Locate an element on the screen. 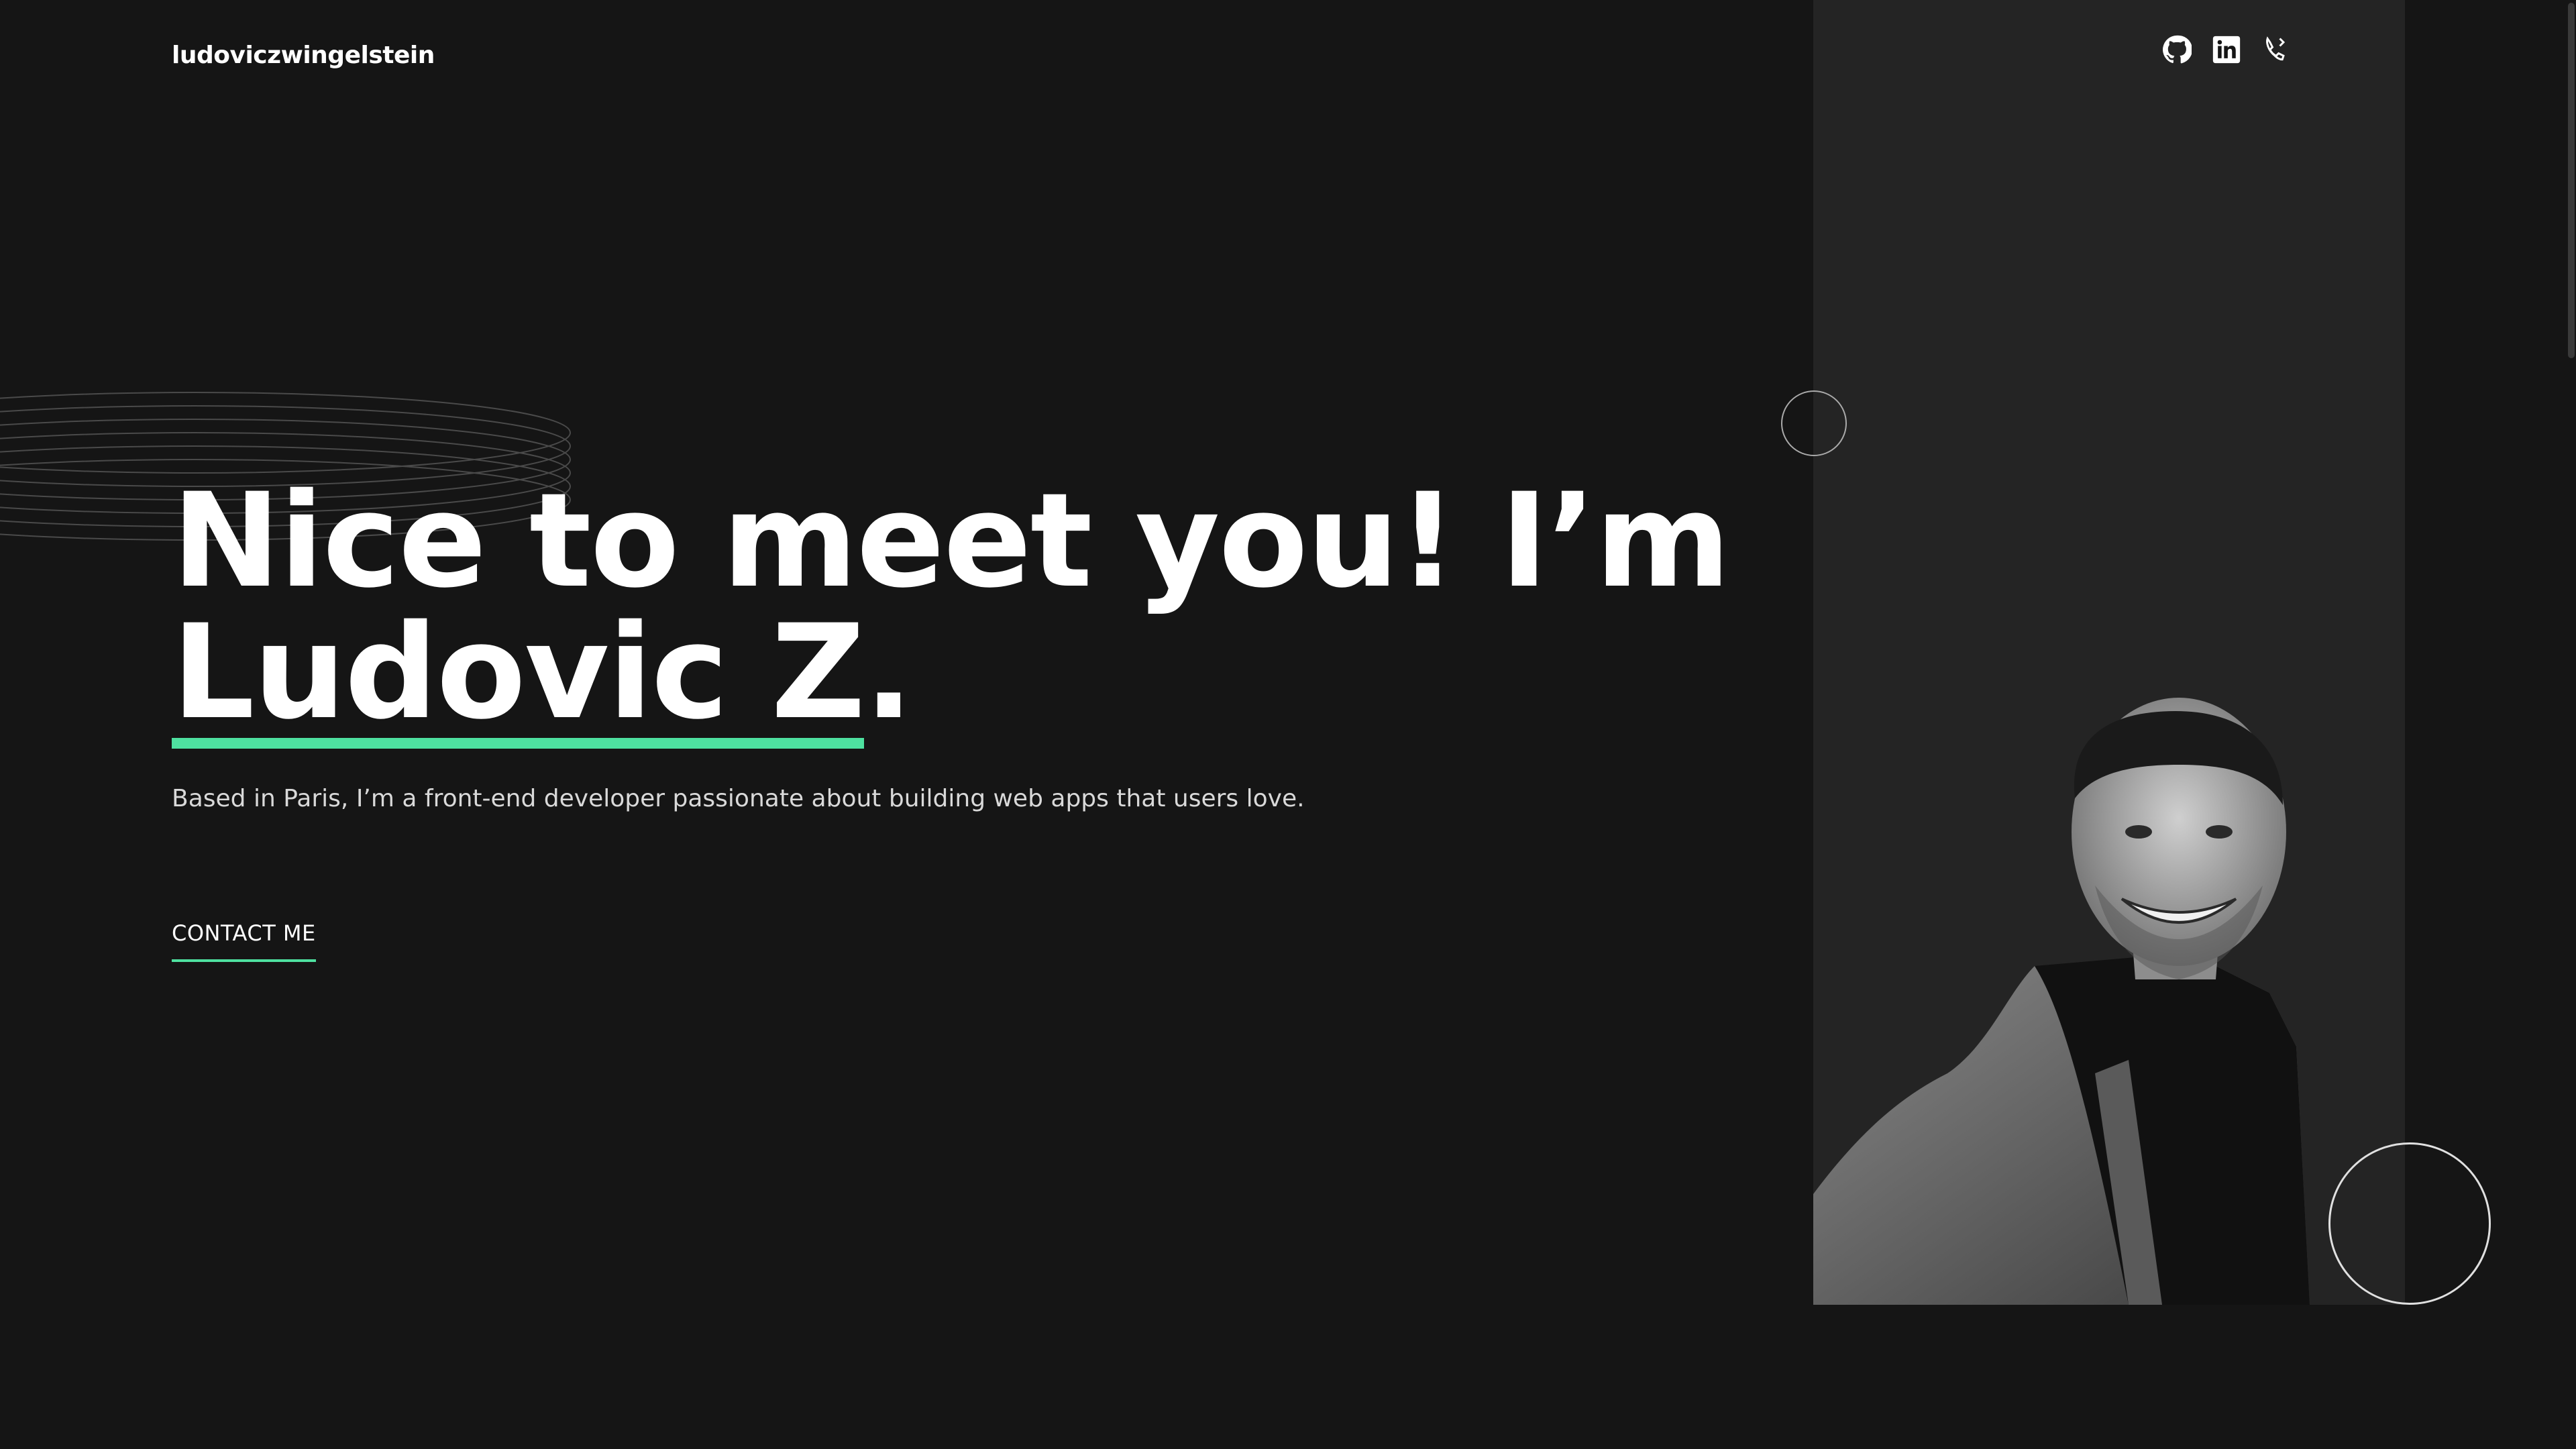  social-links is located at coordinates (2226, 49).